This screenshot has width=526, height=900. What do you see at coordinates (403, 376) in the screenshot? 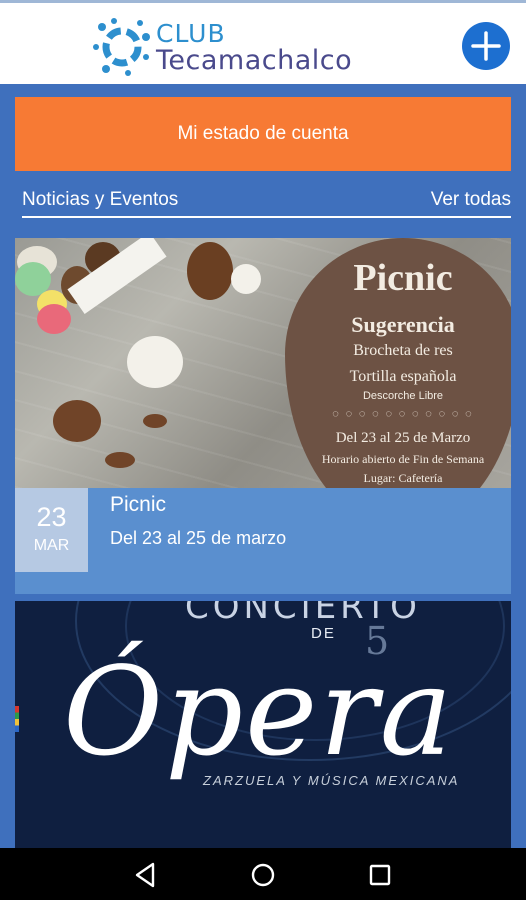
I see `banner-line: Tortilla española` at bounding box center [403, 376].